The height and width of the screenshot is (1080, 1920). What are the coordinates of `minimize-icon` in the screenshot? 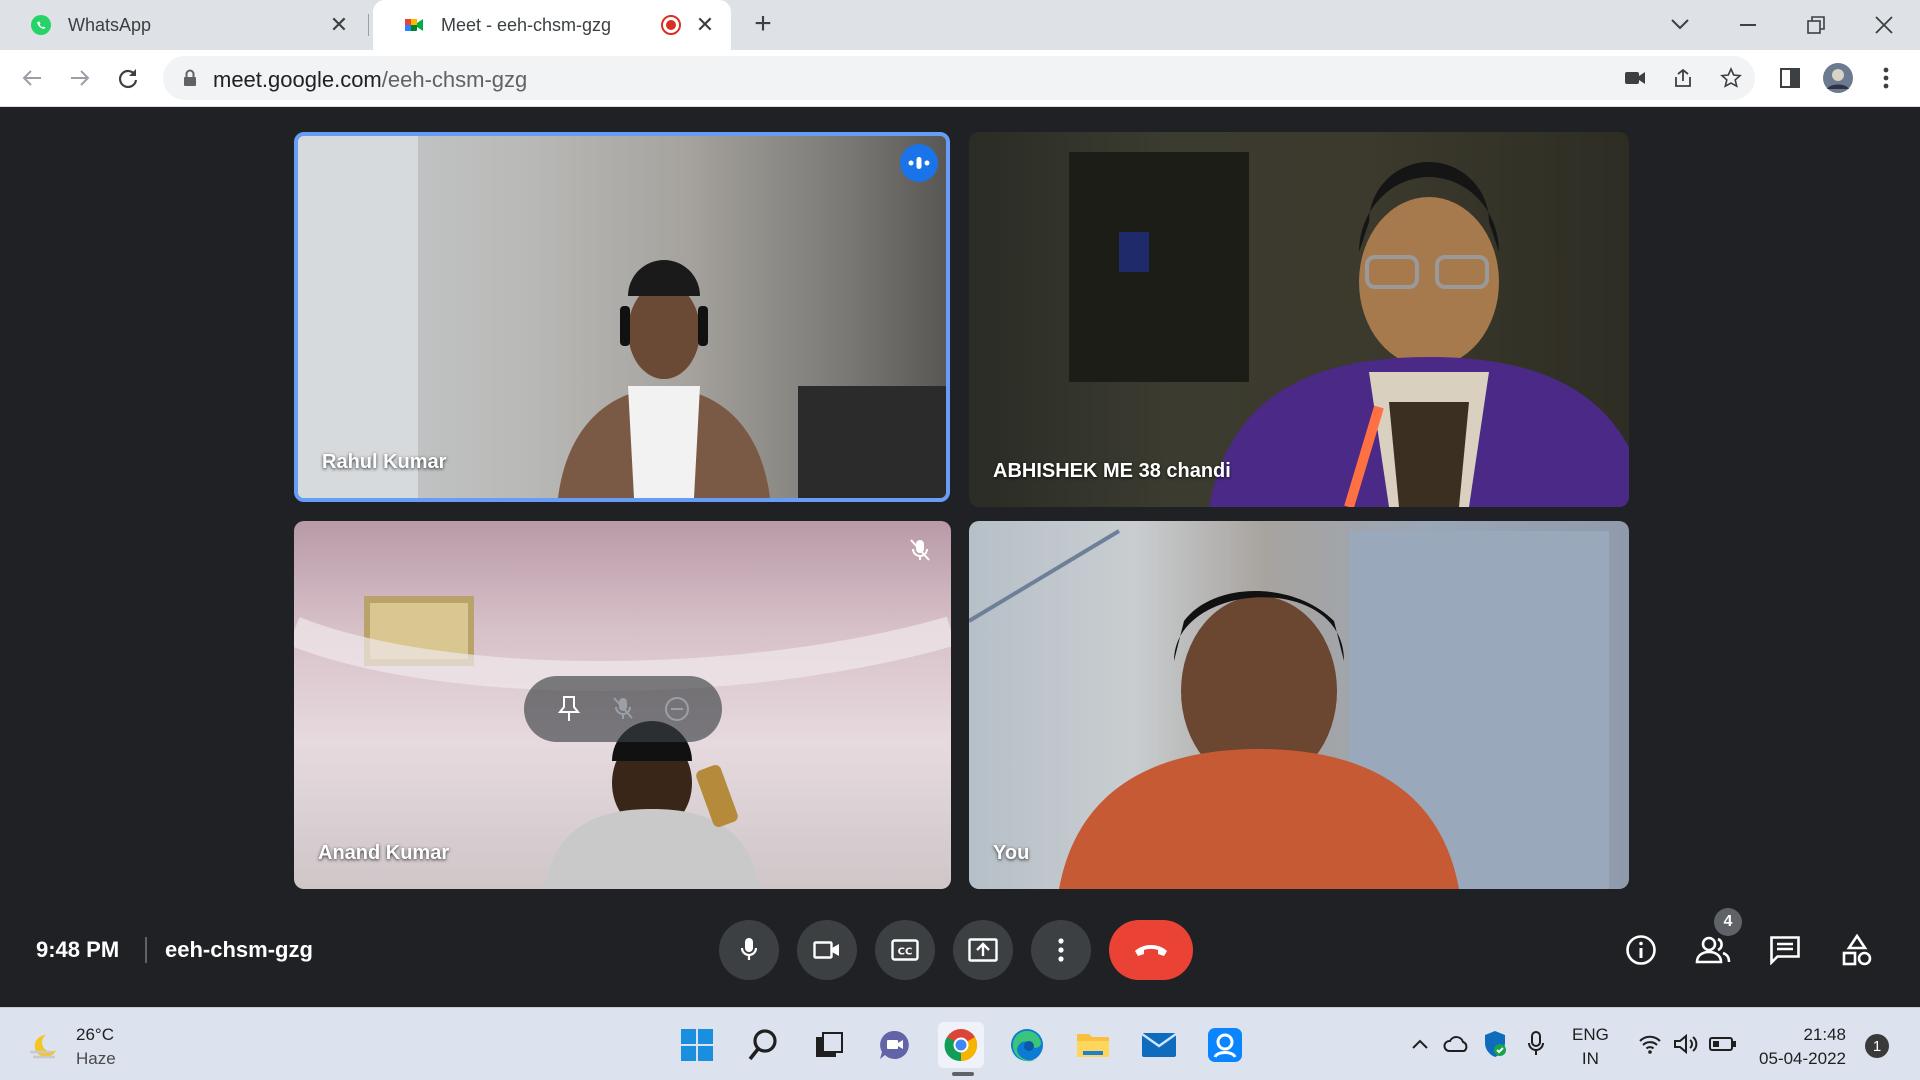 It's located at (1748, 25).